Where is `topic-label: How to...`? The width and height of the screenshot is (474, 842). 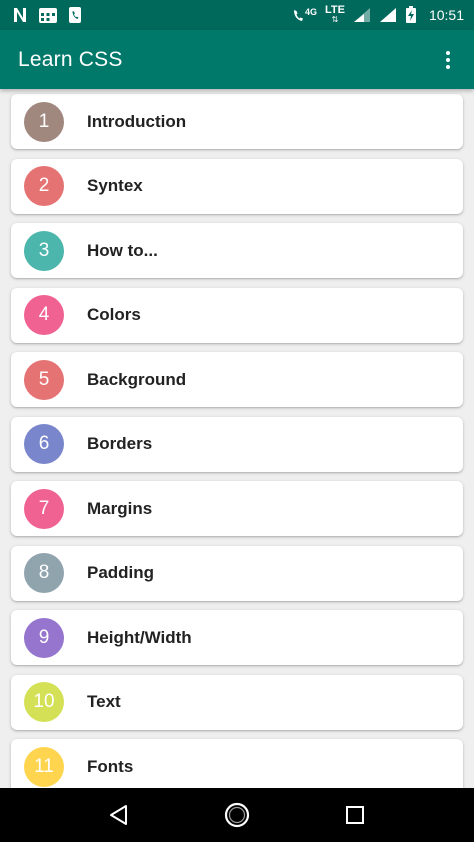
topic-label: How to... is located at coordinates (122, 250).